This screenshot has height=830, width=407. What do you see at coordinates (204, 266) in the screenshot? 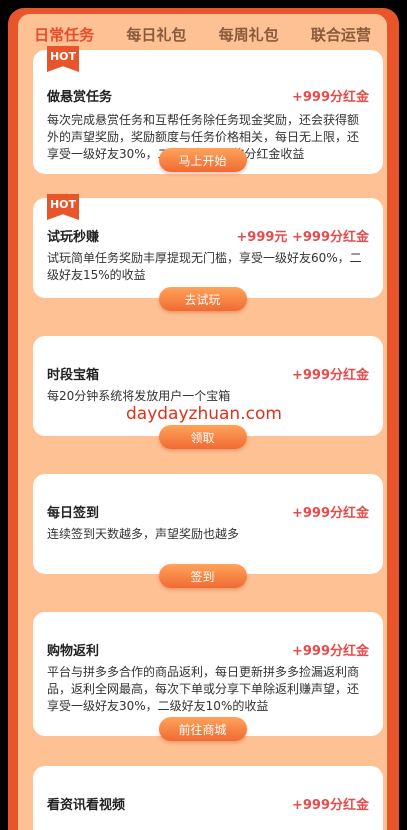
I see `task-description: 试玩简单任务奖励丰厚提现无门槛，享受一级好友60%，二级好友15%的收益` at bounding box center [204, 266].